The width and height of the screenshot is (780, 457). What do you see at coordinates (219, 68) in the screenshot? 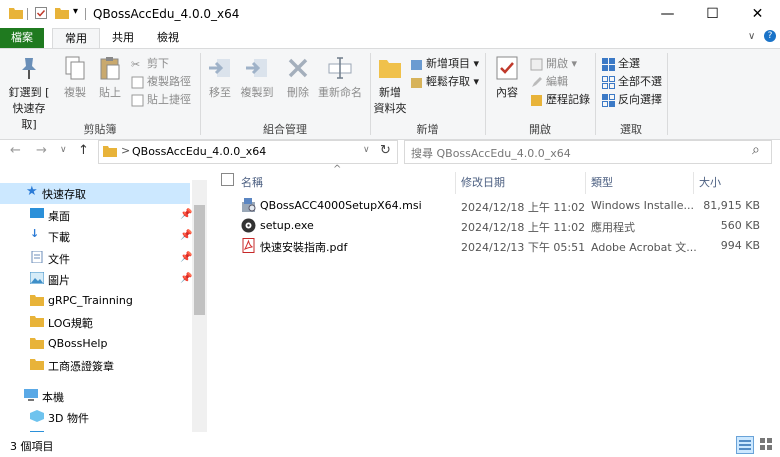
I see `move-to-icon` at bounding box center [219, 68].